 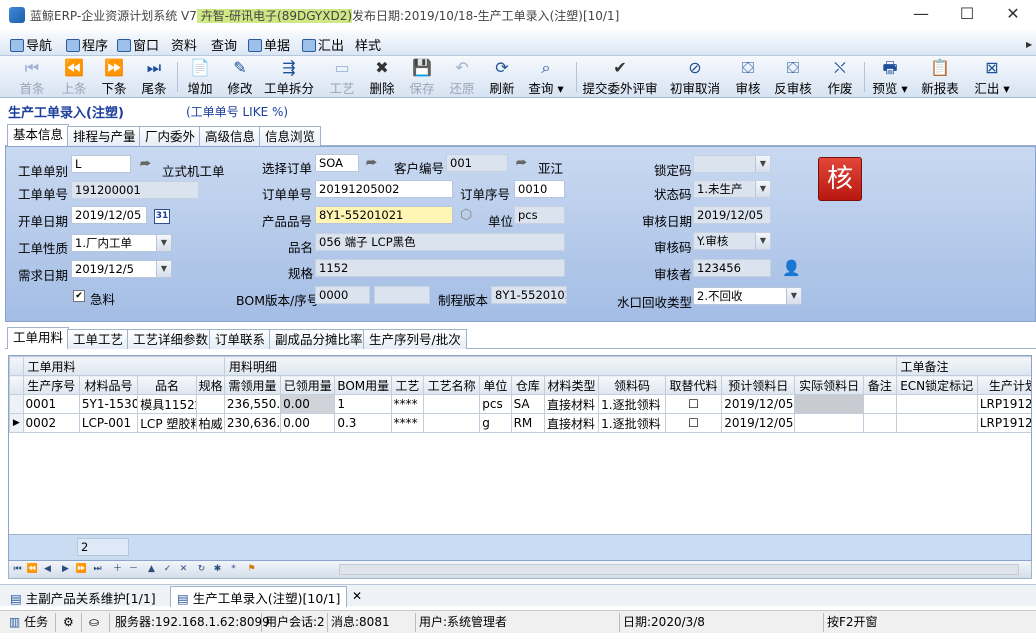 I want to click on nav-add-icon: ＋, so click(x=117, y=569).